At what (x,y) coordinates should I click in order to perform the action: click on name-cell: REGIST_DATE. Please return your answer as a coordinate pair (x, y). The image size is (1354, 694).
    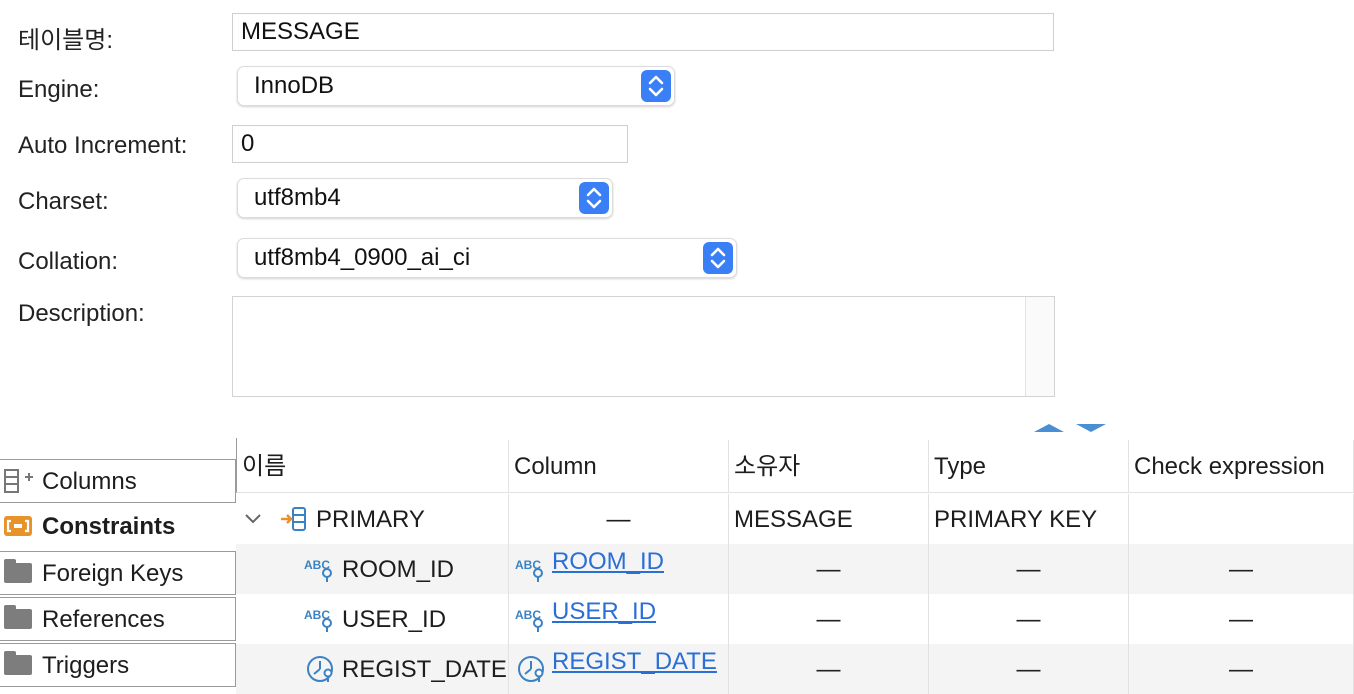
    Looking at the image, I should click on (372, 669).